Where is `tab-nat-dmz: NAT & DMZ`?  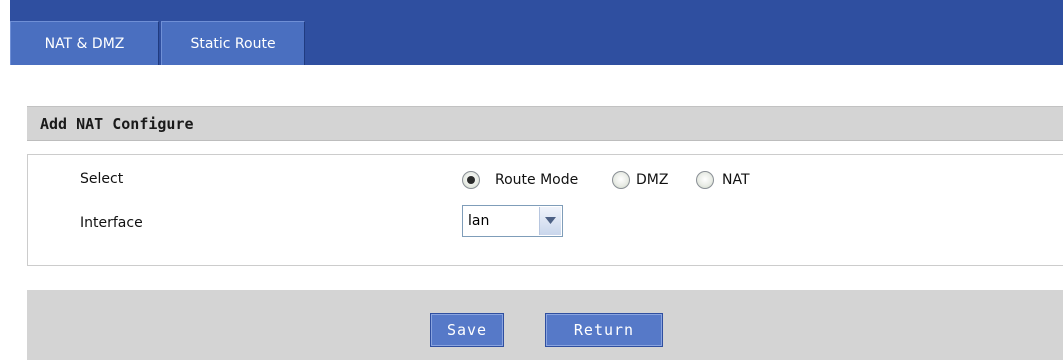
tab-nat-dmz: NAT & DMZ is located at coordinates (84, 43).